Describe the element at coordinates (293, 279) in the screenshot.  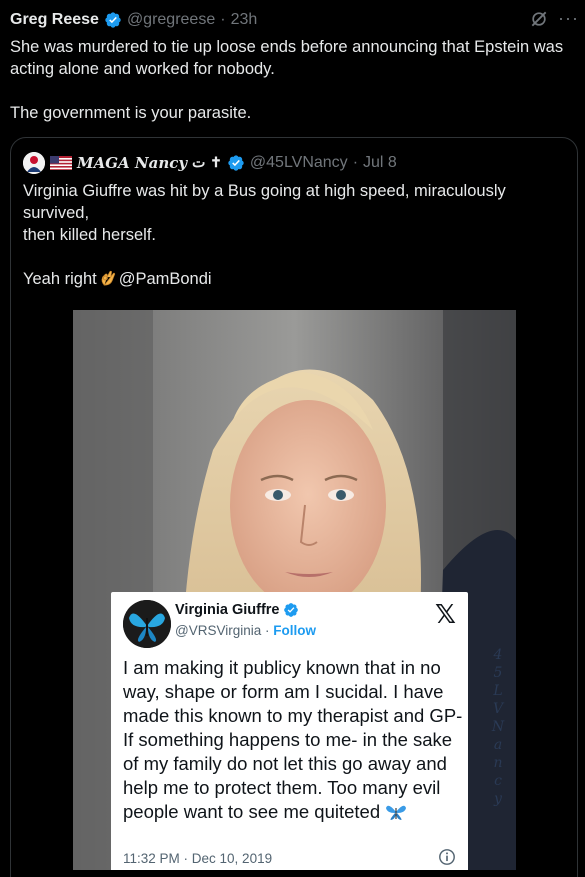
I see `quote-text-line: Yeah right @PamBondi` at that location.